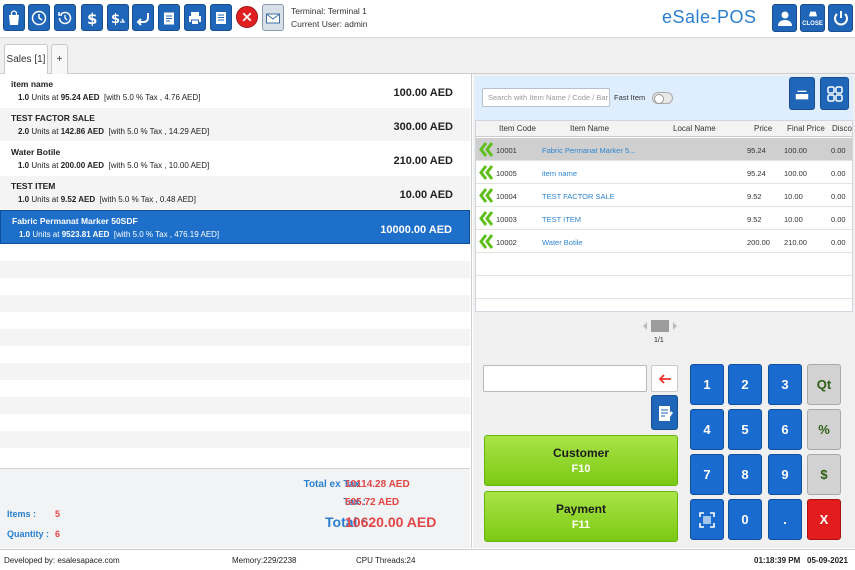  What do you see at coordinates (785, 429) in the screenshot?
I see `key-6: 6` at bounding box center [785, 429].